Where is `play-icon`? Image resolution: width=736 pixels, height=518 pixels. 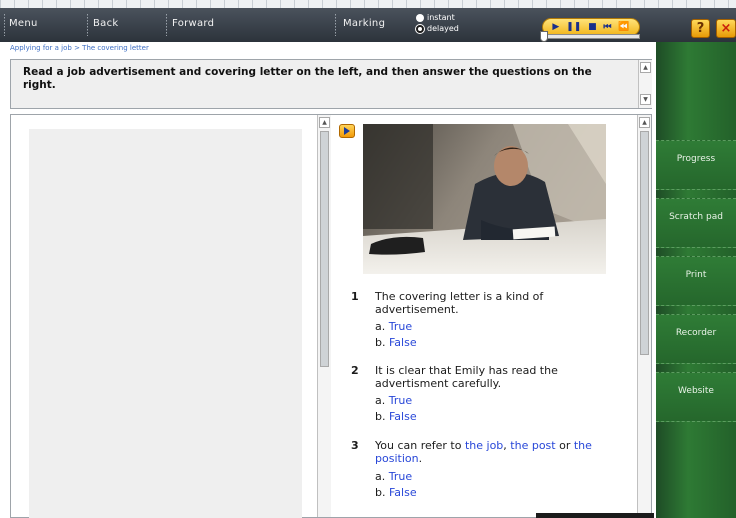
play-icon is located at coordinates (347, 131).